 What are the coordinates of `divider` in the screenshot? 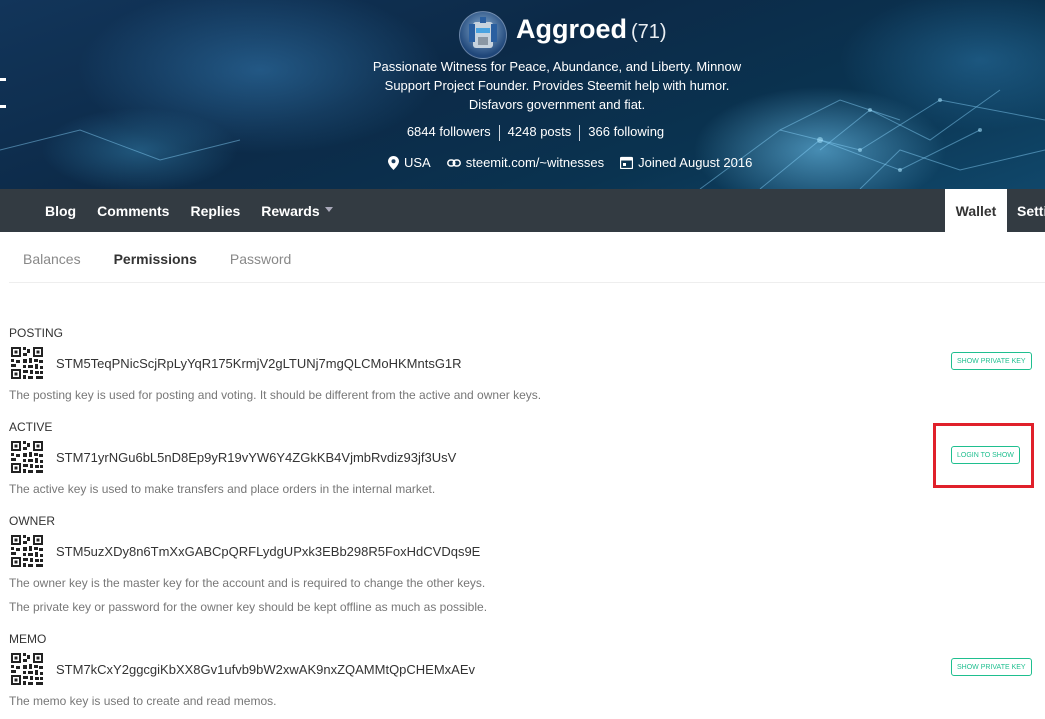 It's located at (527, 282).